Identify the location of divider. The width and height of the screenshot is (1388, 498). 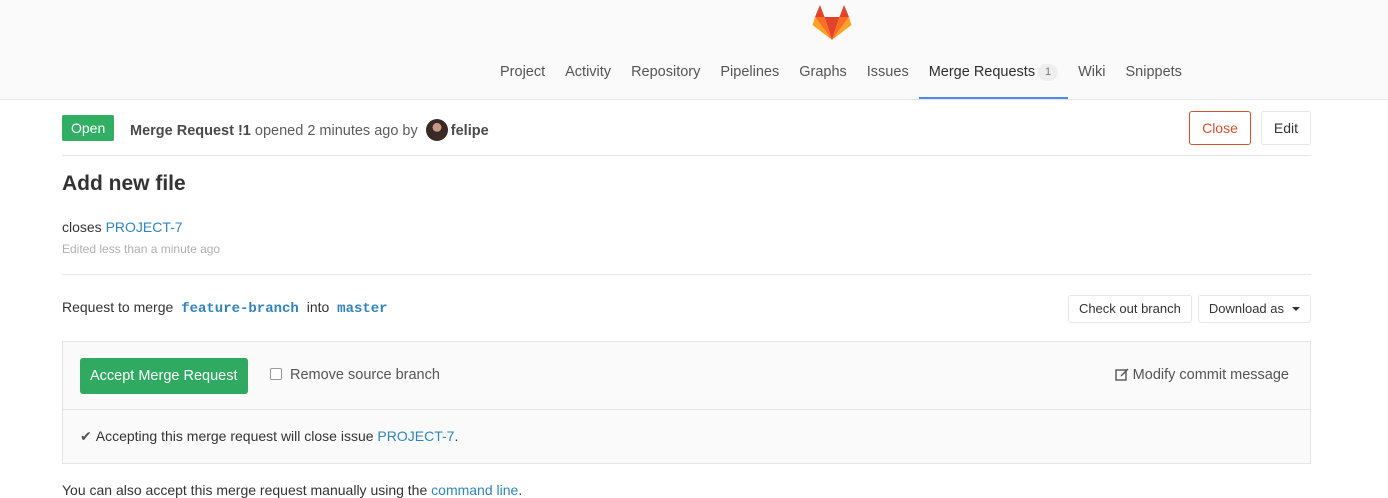
(686, 274).